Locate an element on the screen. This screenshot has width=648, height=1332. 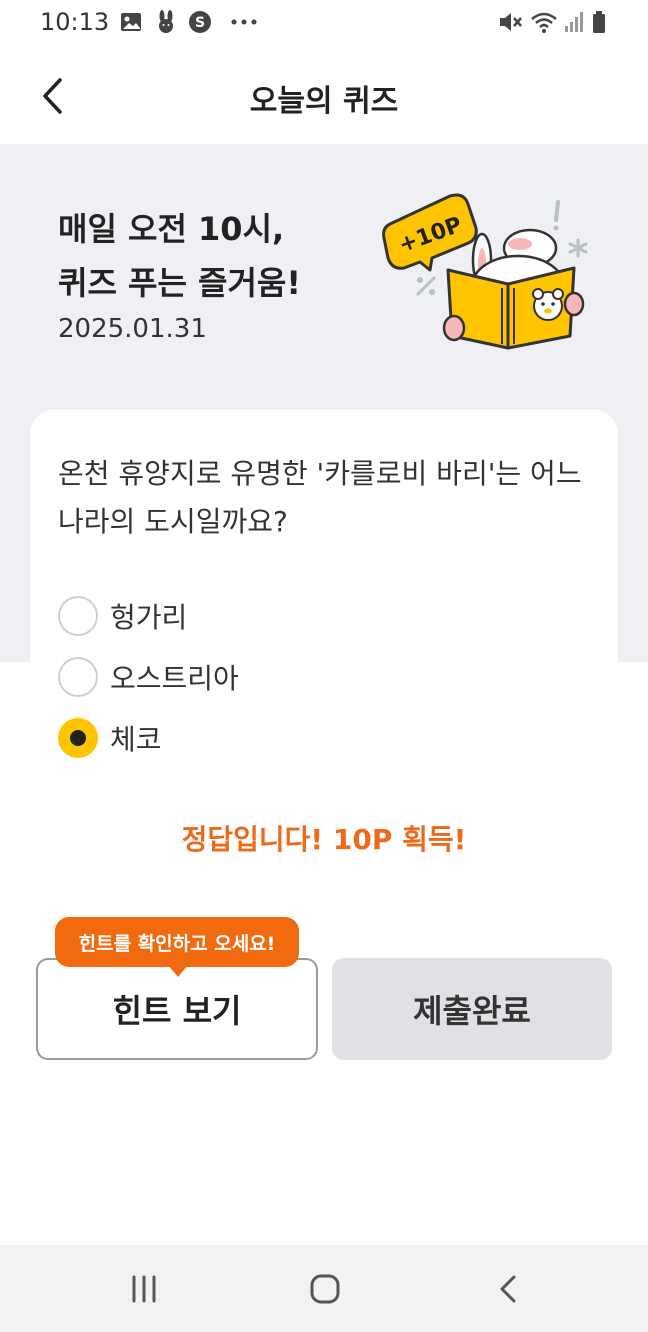
hint-tooltip-arrow is located at coordinates (178, 971).